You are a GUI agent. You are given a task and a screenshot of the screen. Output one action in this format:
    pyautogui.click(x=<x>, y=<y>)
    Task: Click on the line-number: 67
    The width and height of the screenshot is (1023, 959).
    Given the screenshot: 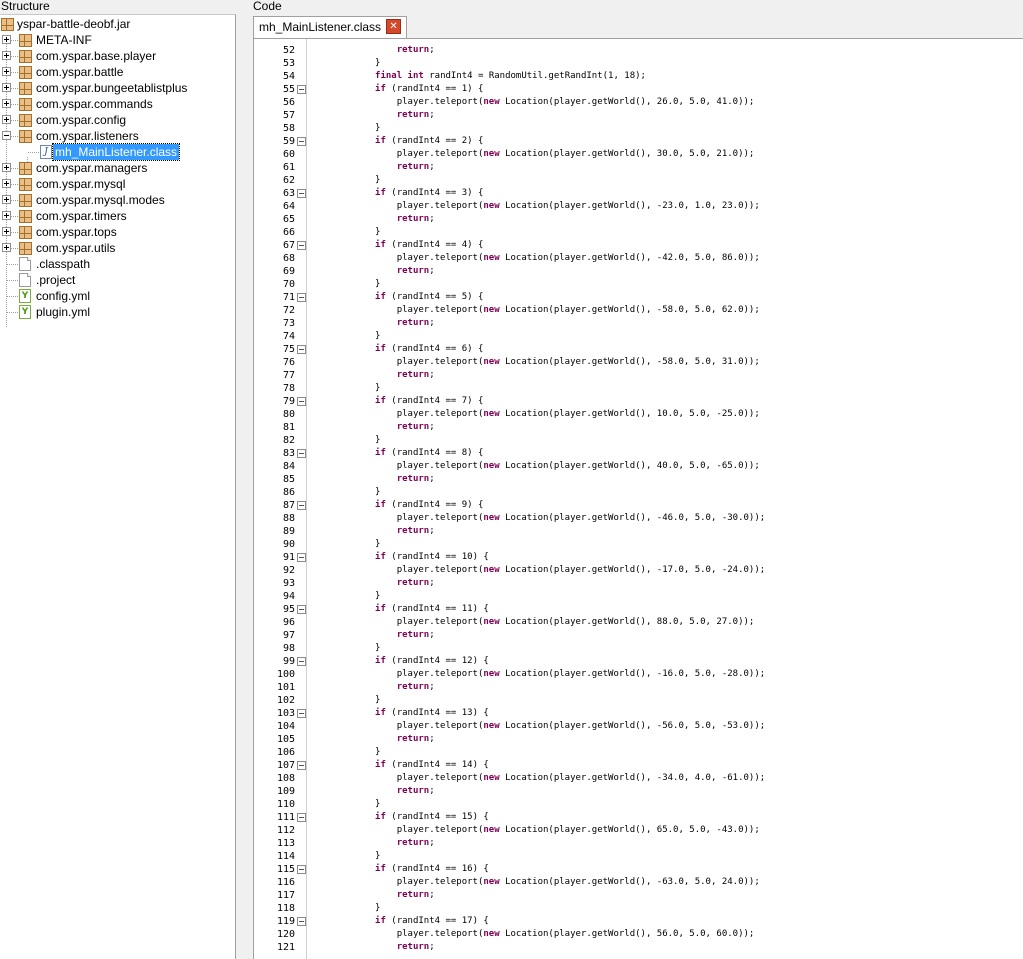 What is the action you would take?
    pyautogui.click(x=288, y=245)
    